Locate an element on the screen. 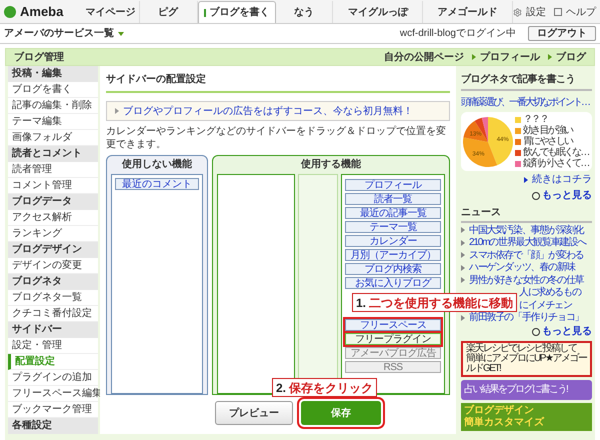  login-status: wcf-drill-blogでログイン中 is located at coordinates (458, 33).